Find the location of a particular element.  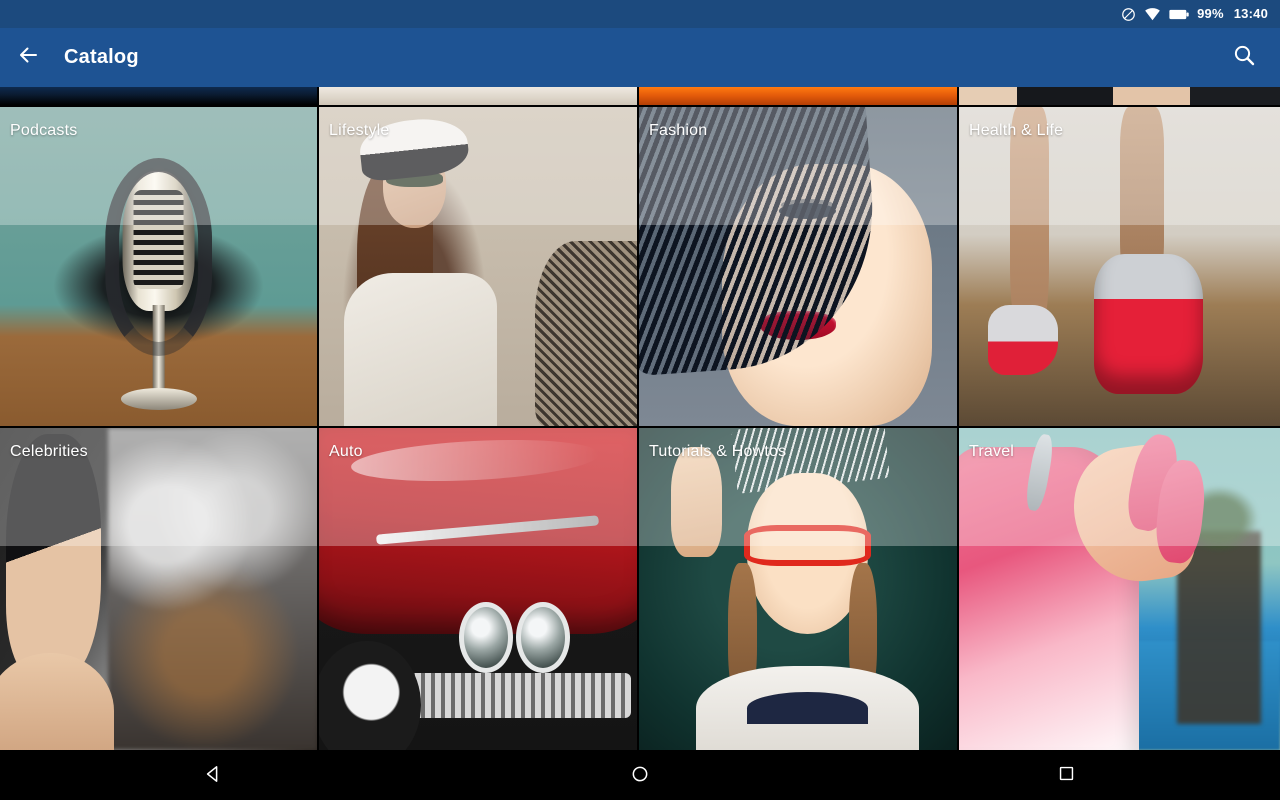

battery-icon is located at coordinates (1179, 14).